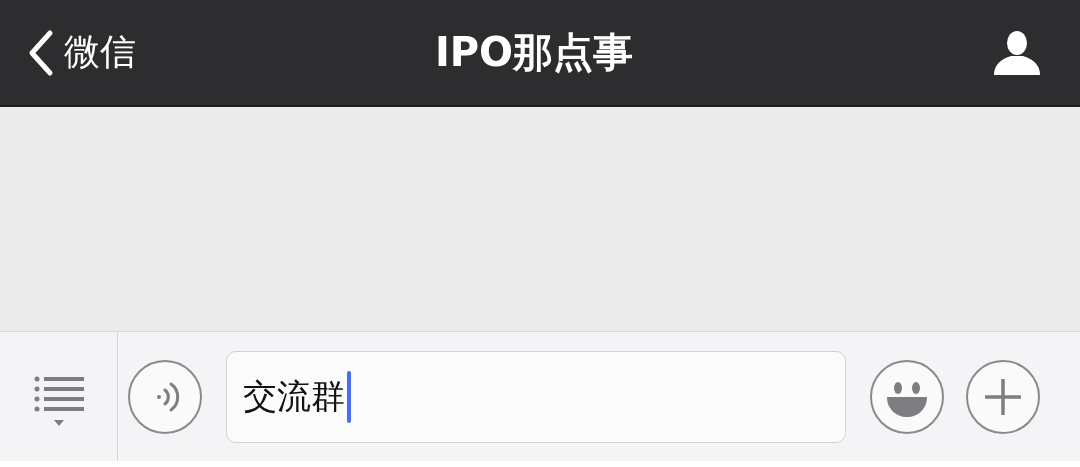 The width and height of the screenshot is (1080, 467). What do you see at coordinates (1017, 52) in the screenshot?
I see `person-icon` at bounding box center [1017, 52].